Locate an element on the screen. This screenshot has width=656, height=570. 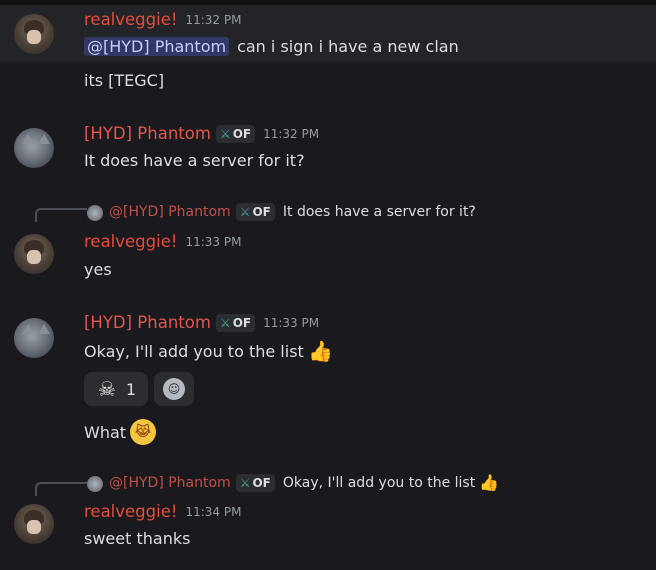
skull-icon: ☠ is located at coordinates (106, 389).